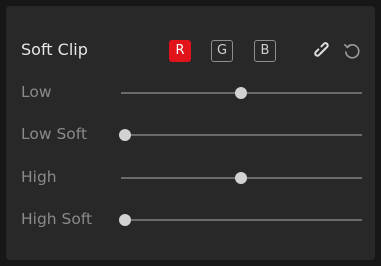  Describe the element at coordinates (180, 51) in the screenshot. I see `channel-r-button: R` at that location.